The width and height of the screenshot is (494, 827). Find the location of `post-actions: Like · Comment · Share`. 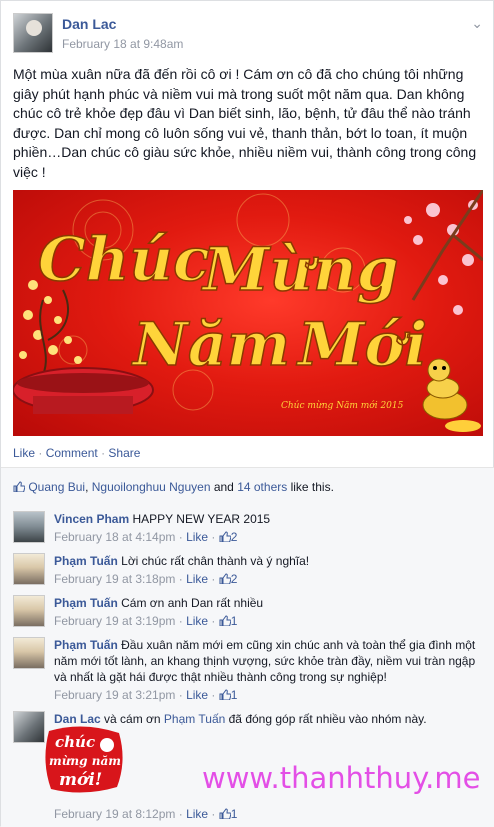

post-actions: Like · Comment · Share is located at coordinates (76, 453).